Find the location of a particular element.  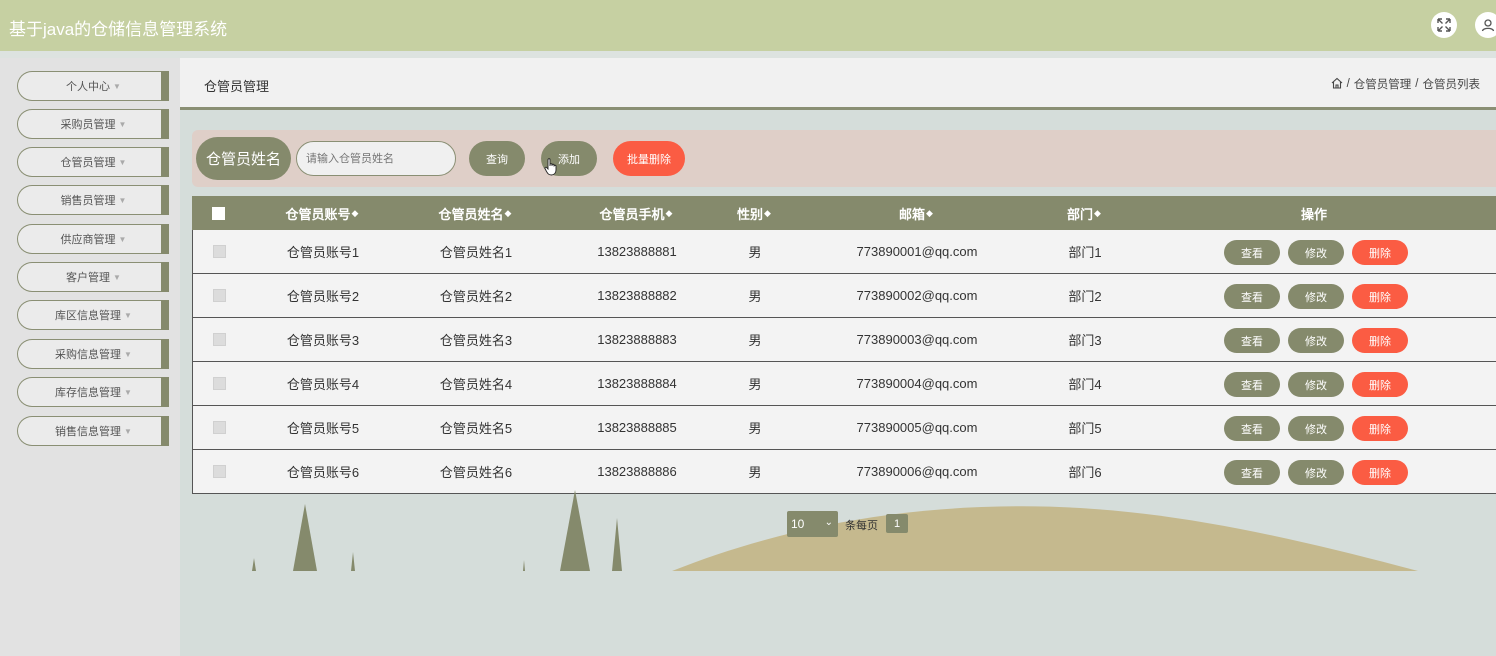

user-icon is located at coordinates (1485, 25).